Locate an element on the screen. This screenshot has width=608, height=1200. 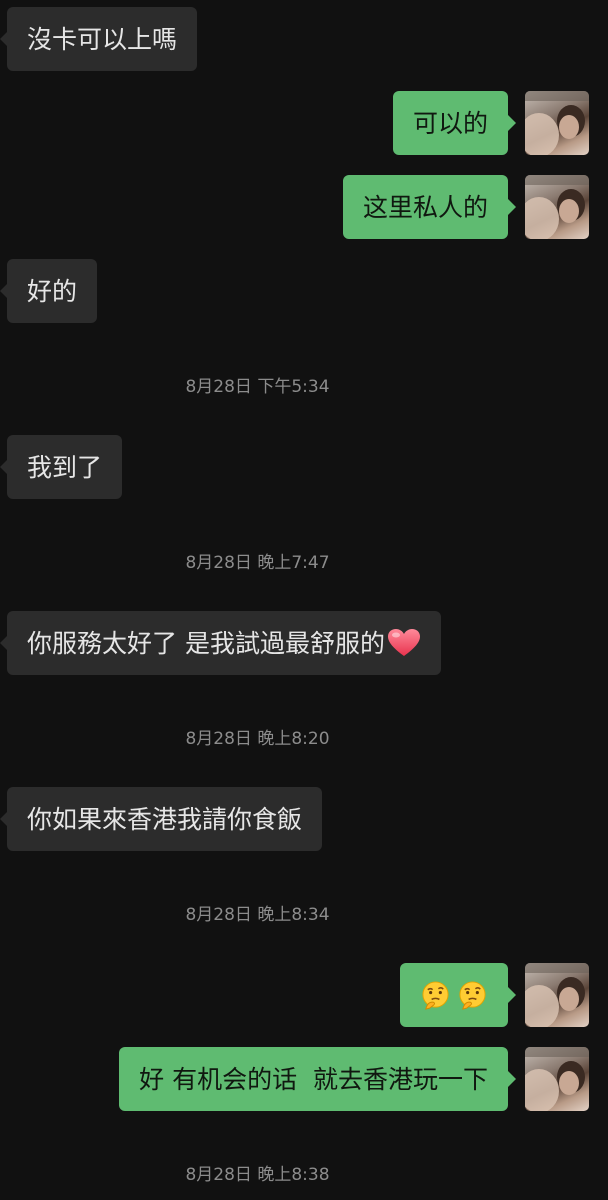
incoming-message-bubble: 好的 is located at coordinates (49, 291).